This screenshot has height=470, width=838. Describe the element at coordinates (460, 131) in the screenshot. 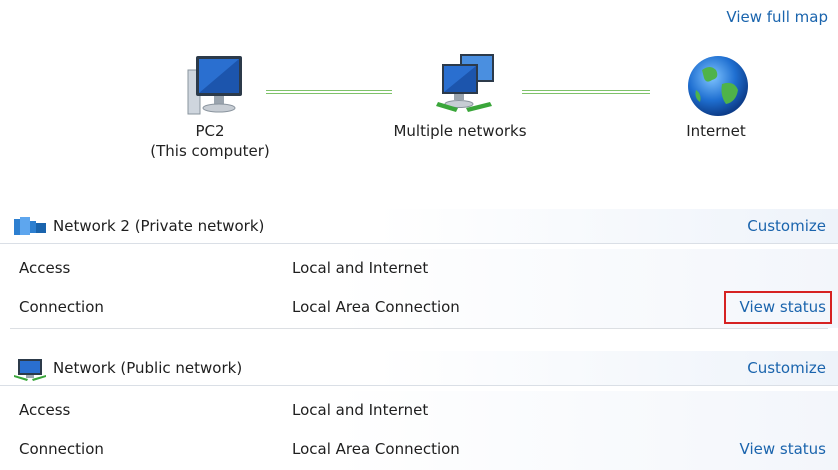

I see `map-node-label: Multiple networks` at that location.